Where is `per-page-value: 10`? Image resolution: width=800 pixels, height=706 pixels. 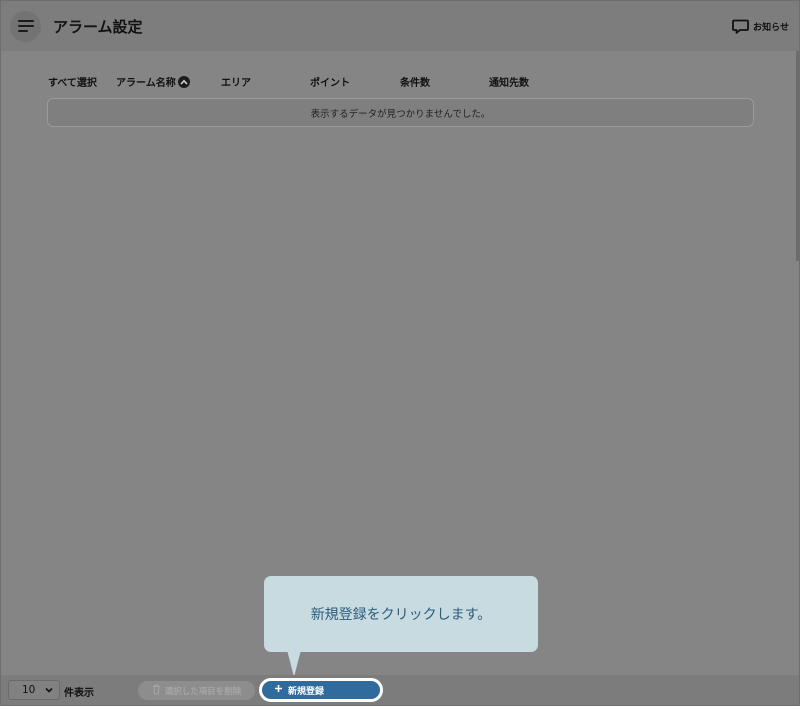
per-page-value: 10 is located at coordinates (29, 690).